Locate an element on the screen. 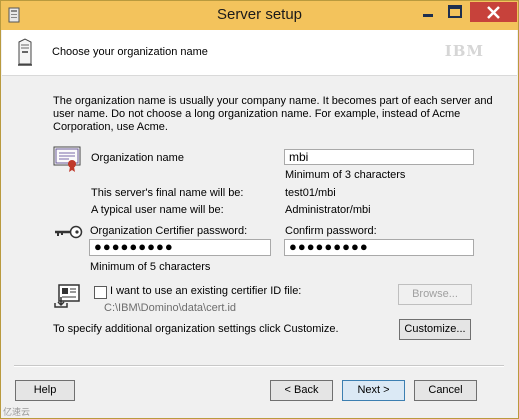 This screenshot has width=519, height=419. password-hint: Minimum of 5 characters is located at coordinates (150, 267).